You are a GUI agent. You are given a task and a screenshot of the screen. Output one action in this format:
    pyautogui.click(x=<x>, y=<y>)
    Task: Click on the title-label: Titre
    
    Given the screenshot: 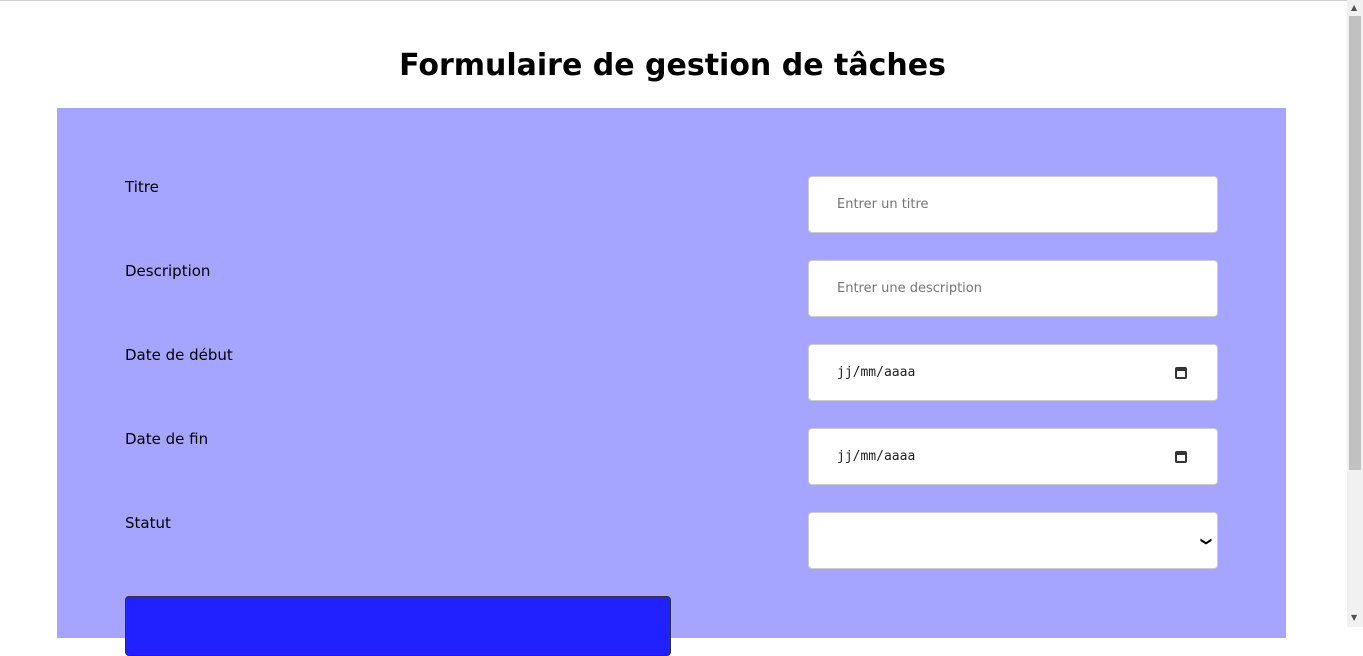 What is the action you would take?
    pyautogui.click(x=142, y=187)
    